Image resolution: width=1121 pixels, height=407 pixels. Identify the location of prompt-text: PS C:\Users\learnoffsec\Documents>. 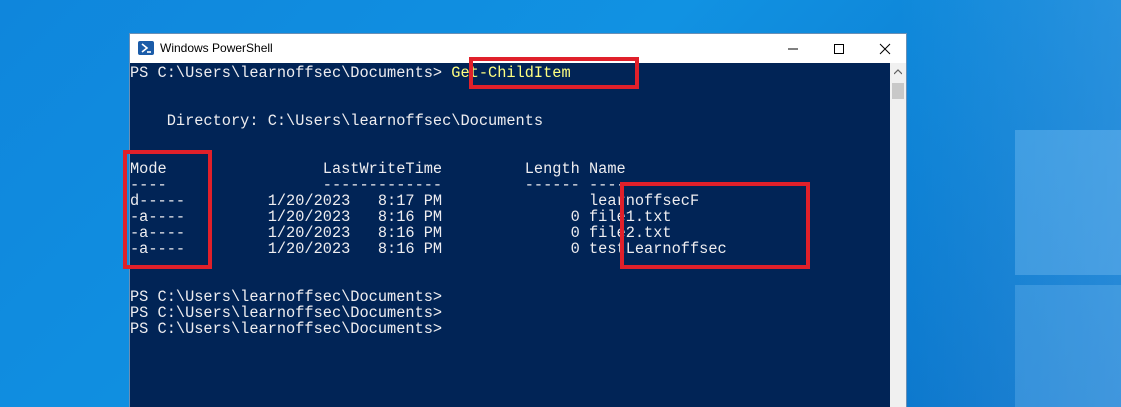
(286, 73).